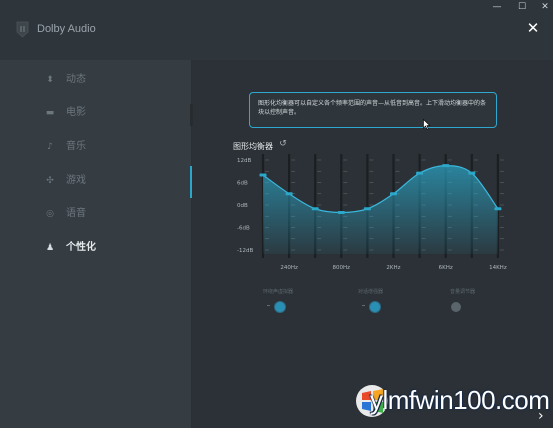 The image size is (553, 428). I want to click on sidebar-item-game: ✣ 游戏, so click(96, 181).